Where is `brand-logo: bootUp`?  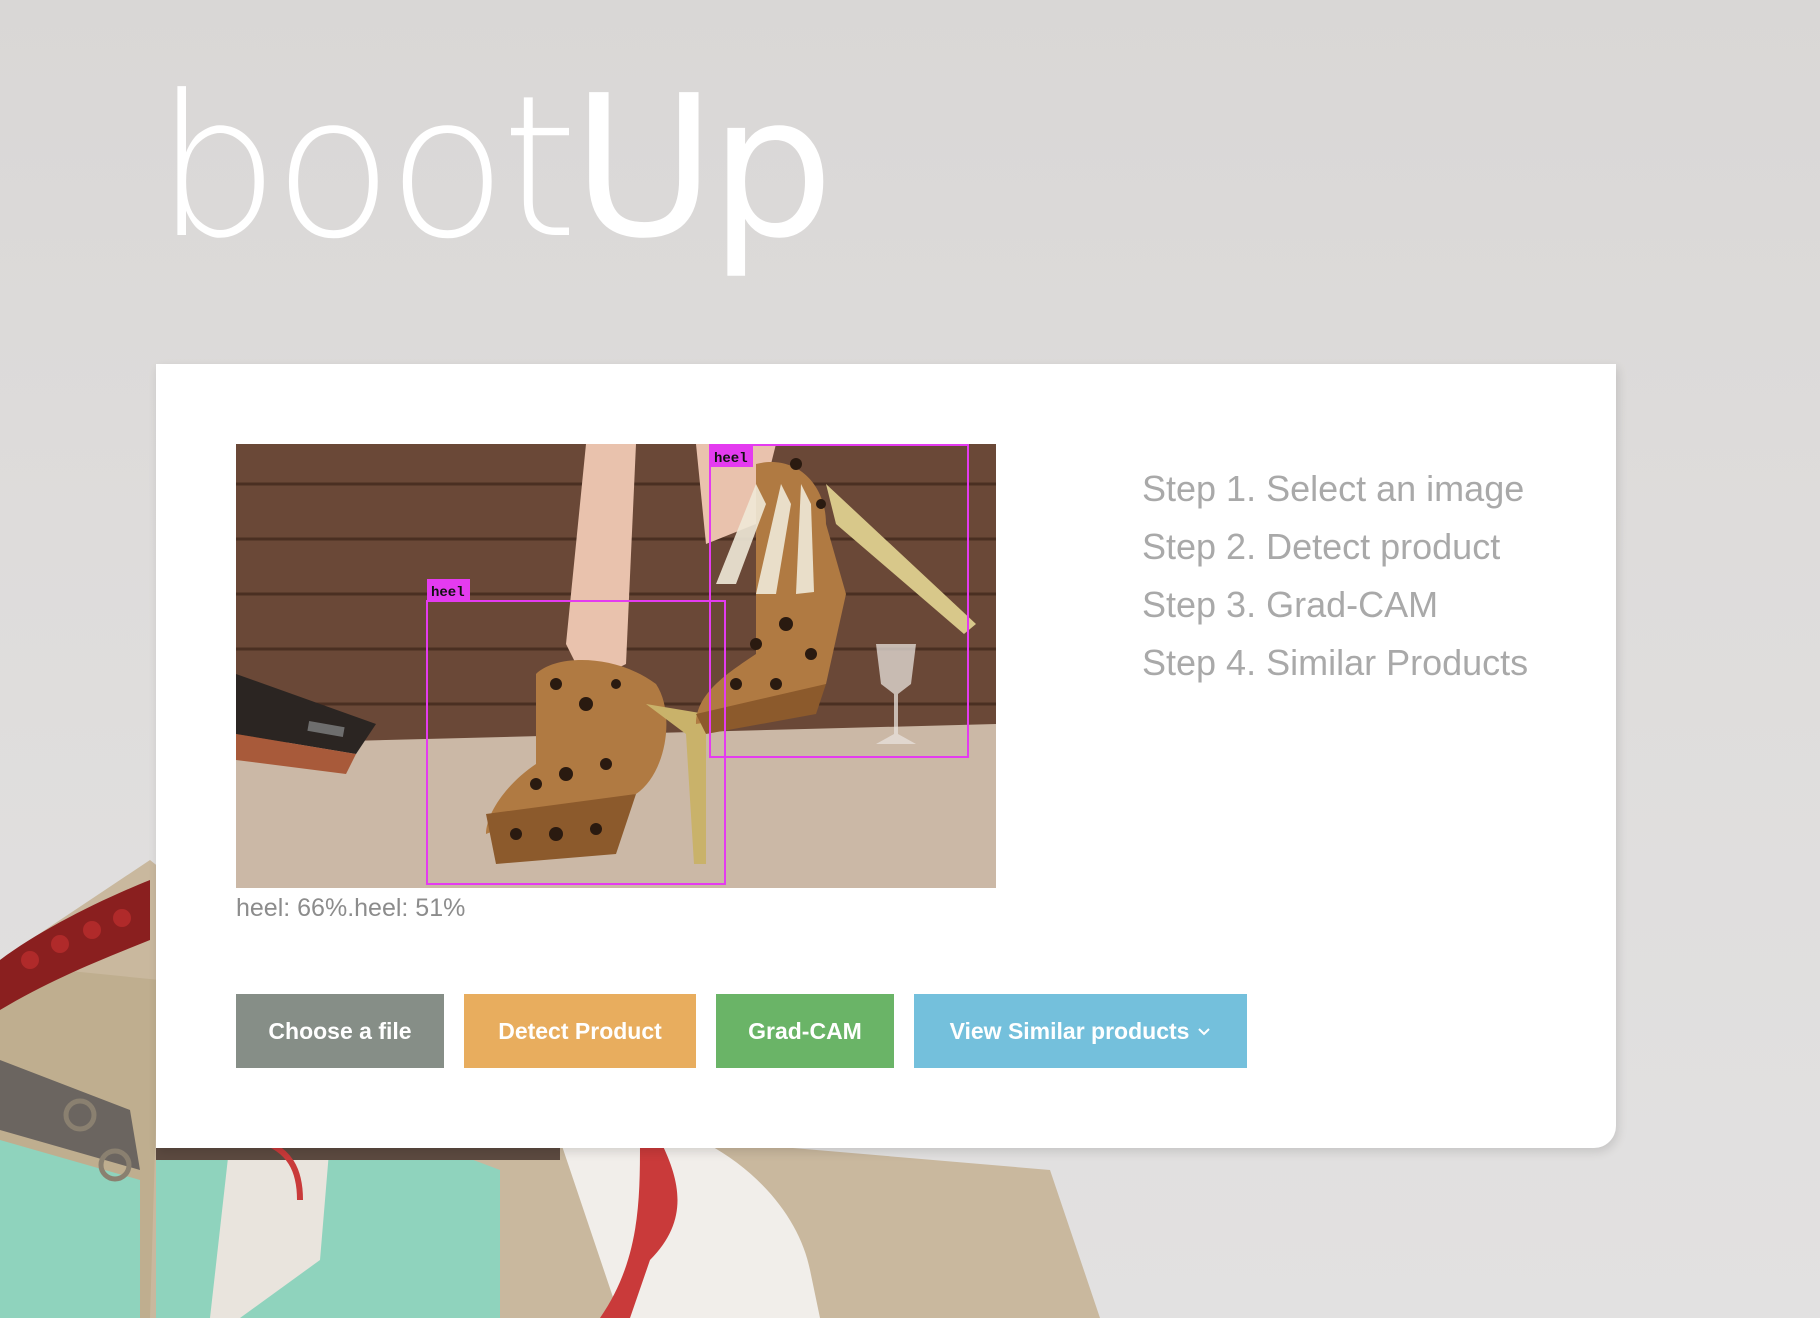
brand-logo: bootUp is located at coordinates (494, 168).